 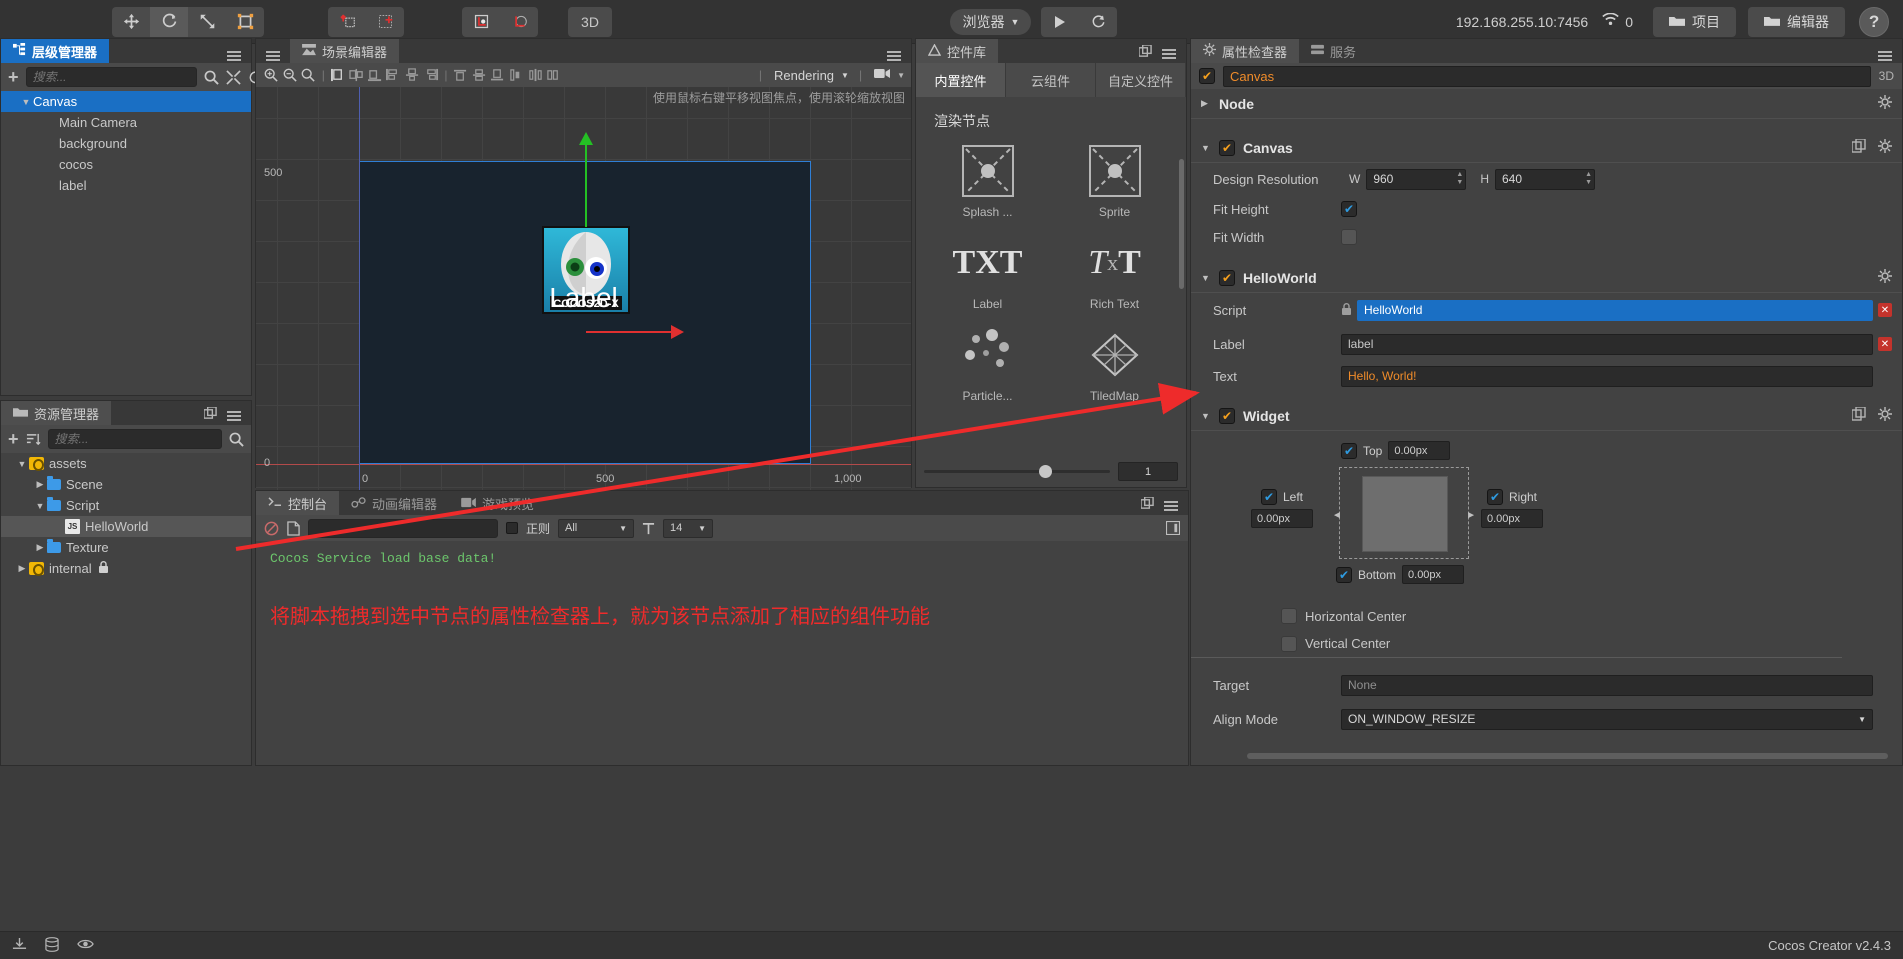 I want to click on font-size-dropdown: 14 ▼, so click(x=688, y=528).